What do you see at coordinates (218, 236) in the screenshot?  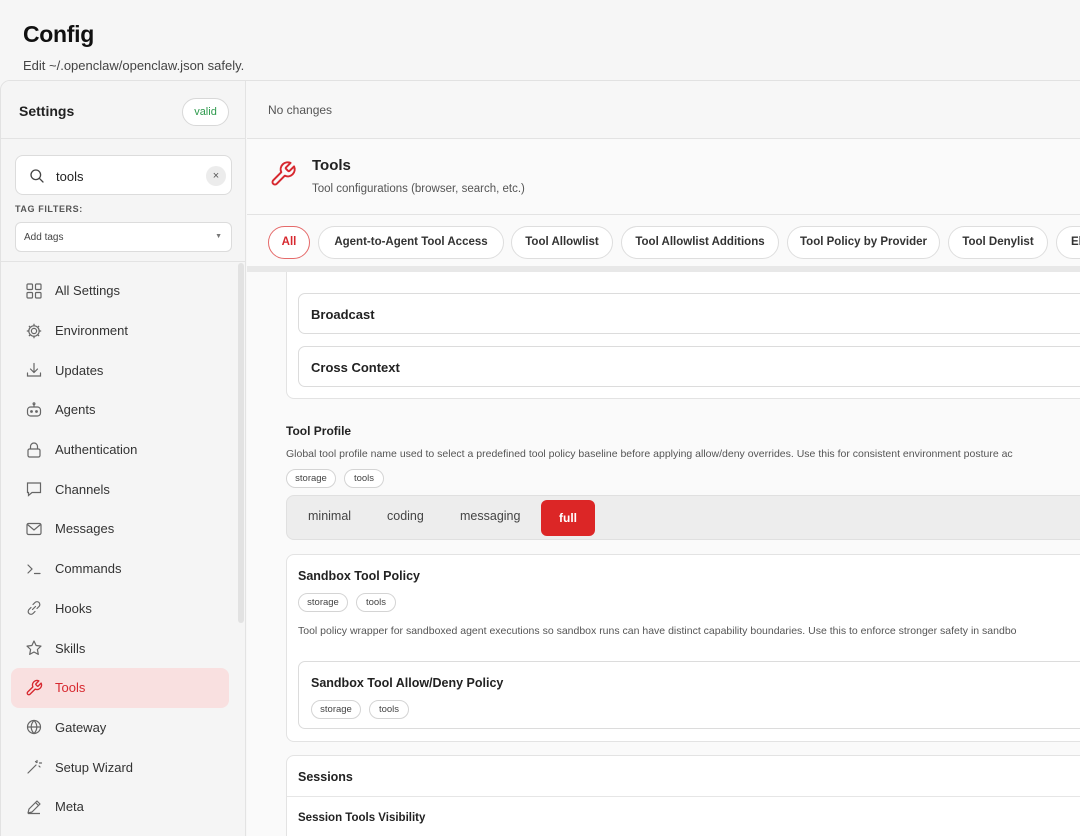 I see `chevron-down-icon: ▼` at bounding box center [218, 236].